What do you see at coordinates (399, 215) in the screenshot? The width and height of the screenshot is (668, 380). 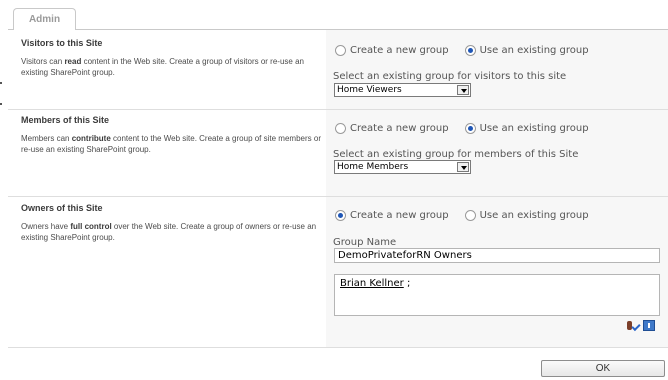 I see `owners-radio-create-new-label: Create a new group` at bounding box center [399, 215].